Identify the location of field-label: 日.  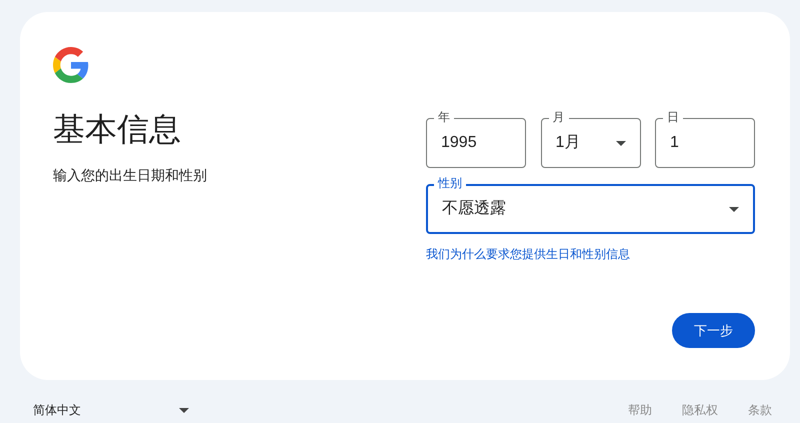
(673, 117).